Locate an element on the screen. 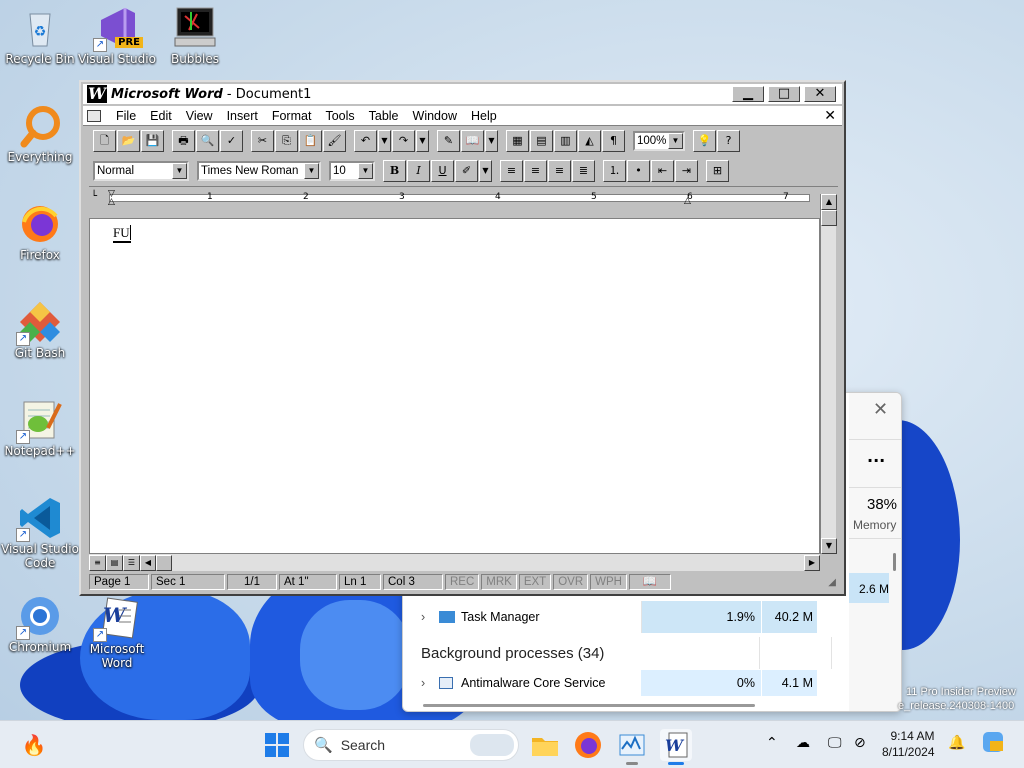 The height and width of the screenshot is (768, 1024). numbering-button: ⒈ is located at coordinates (614, 171).